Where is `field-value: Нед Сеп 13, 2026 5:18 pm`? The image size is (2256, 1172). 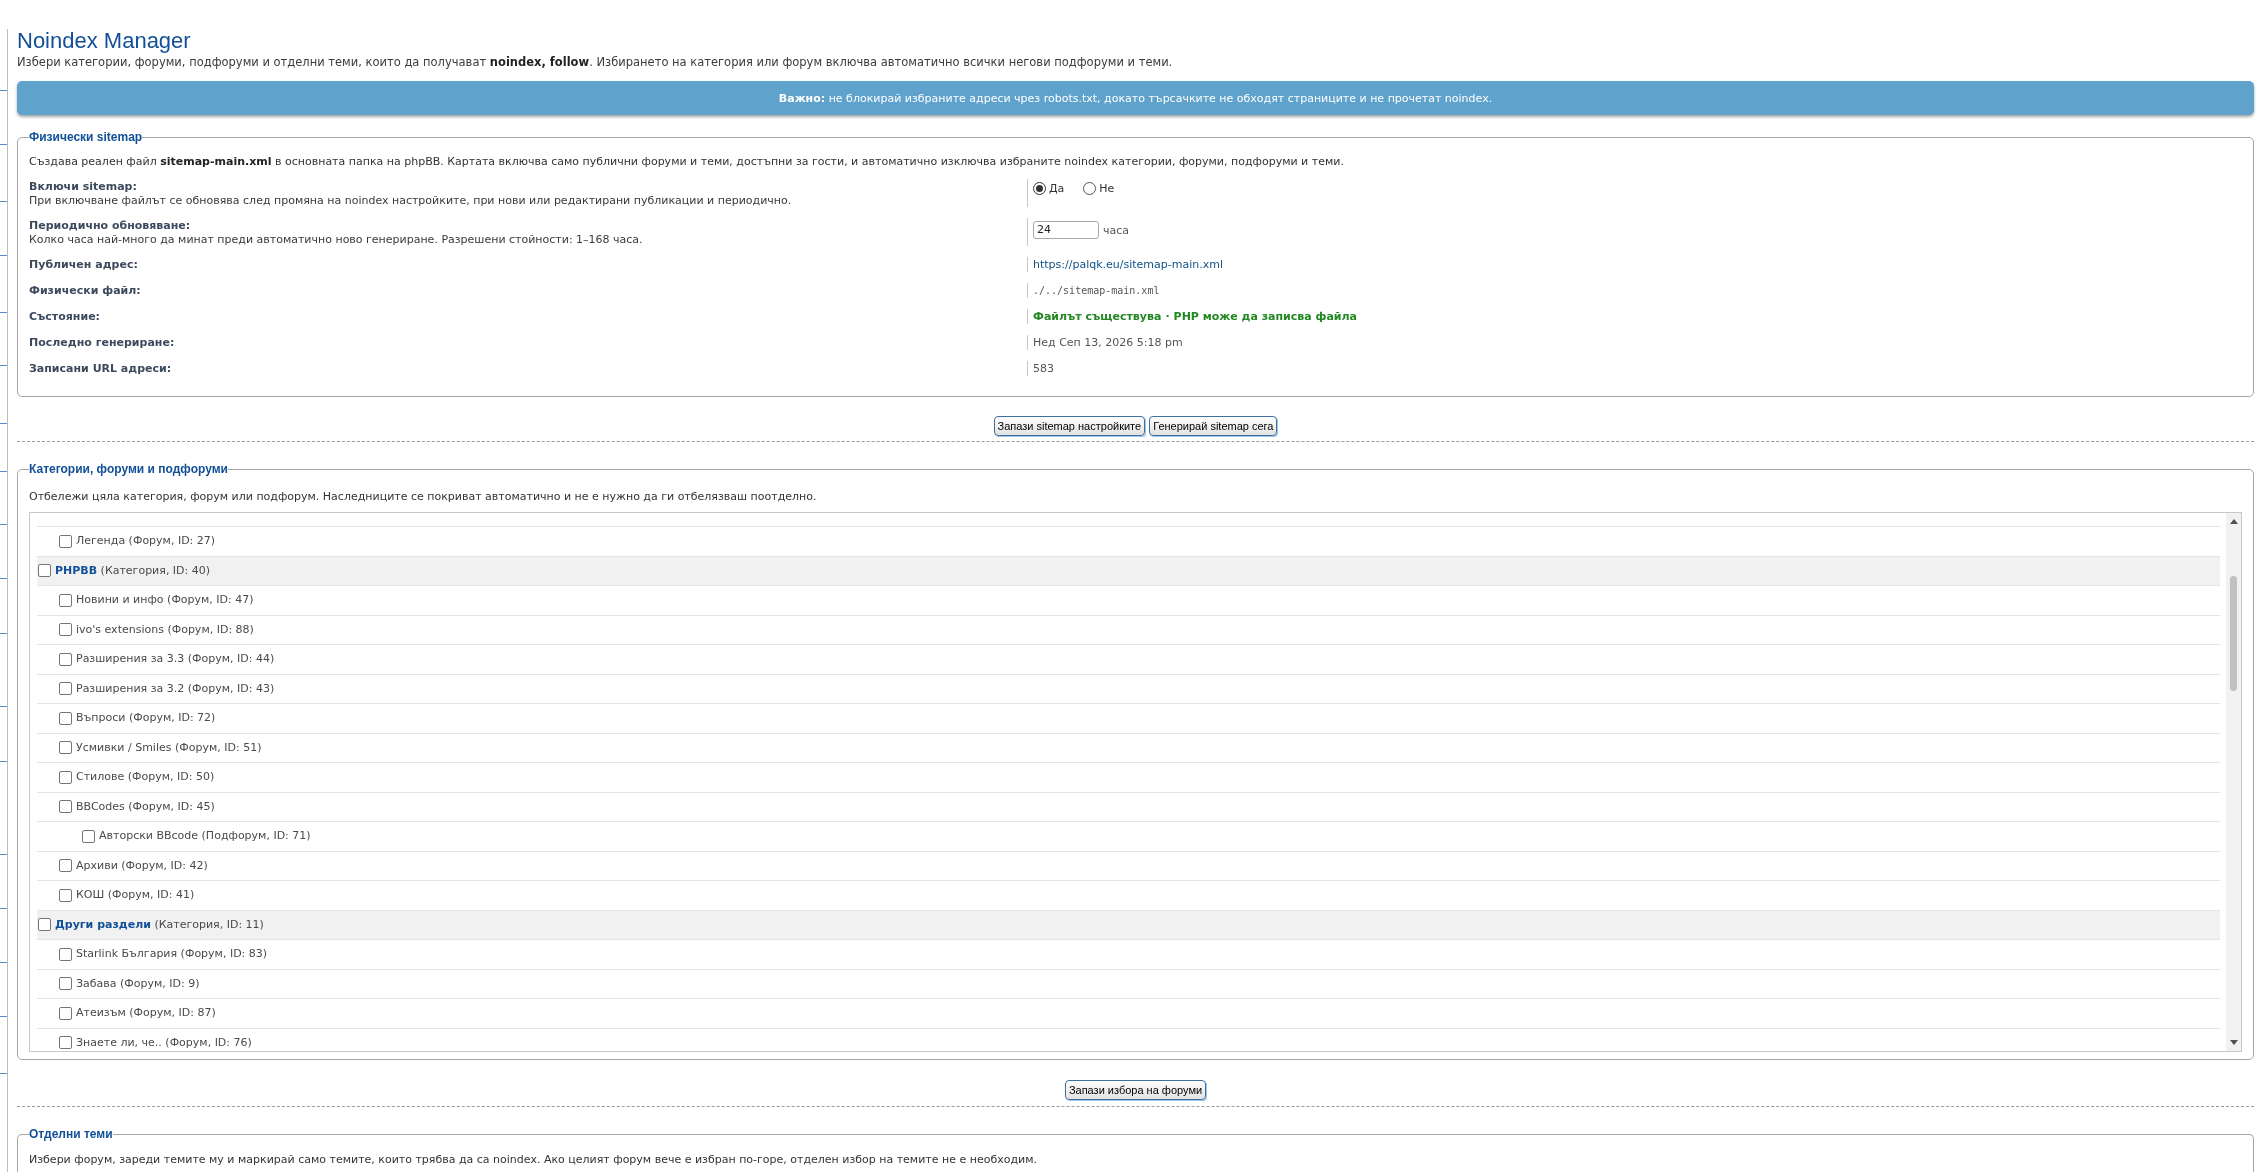
field-value: Нед Сеп 13, 2026 5:18 pm is located at coordinates (1108, 342).